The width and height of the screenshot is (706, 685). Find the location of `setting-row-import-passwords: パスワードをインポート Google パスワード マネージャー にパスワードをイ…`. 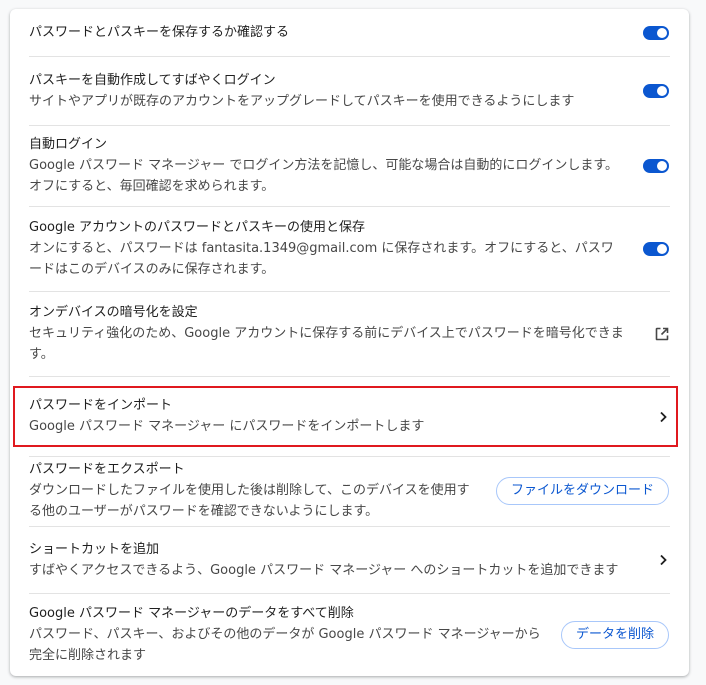

setting-row-import-passwords: パスワードをインポート Google パスワード マネージャー にパスワードをイ… is located at coordinates (349, 416).